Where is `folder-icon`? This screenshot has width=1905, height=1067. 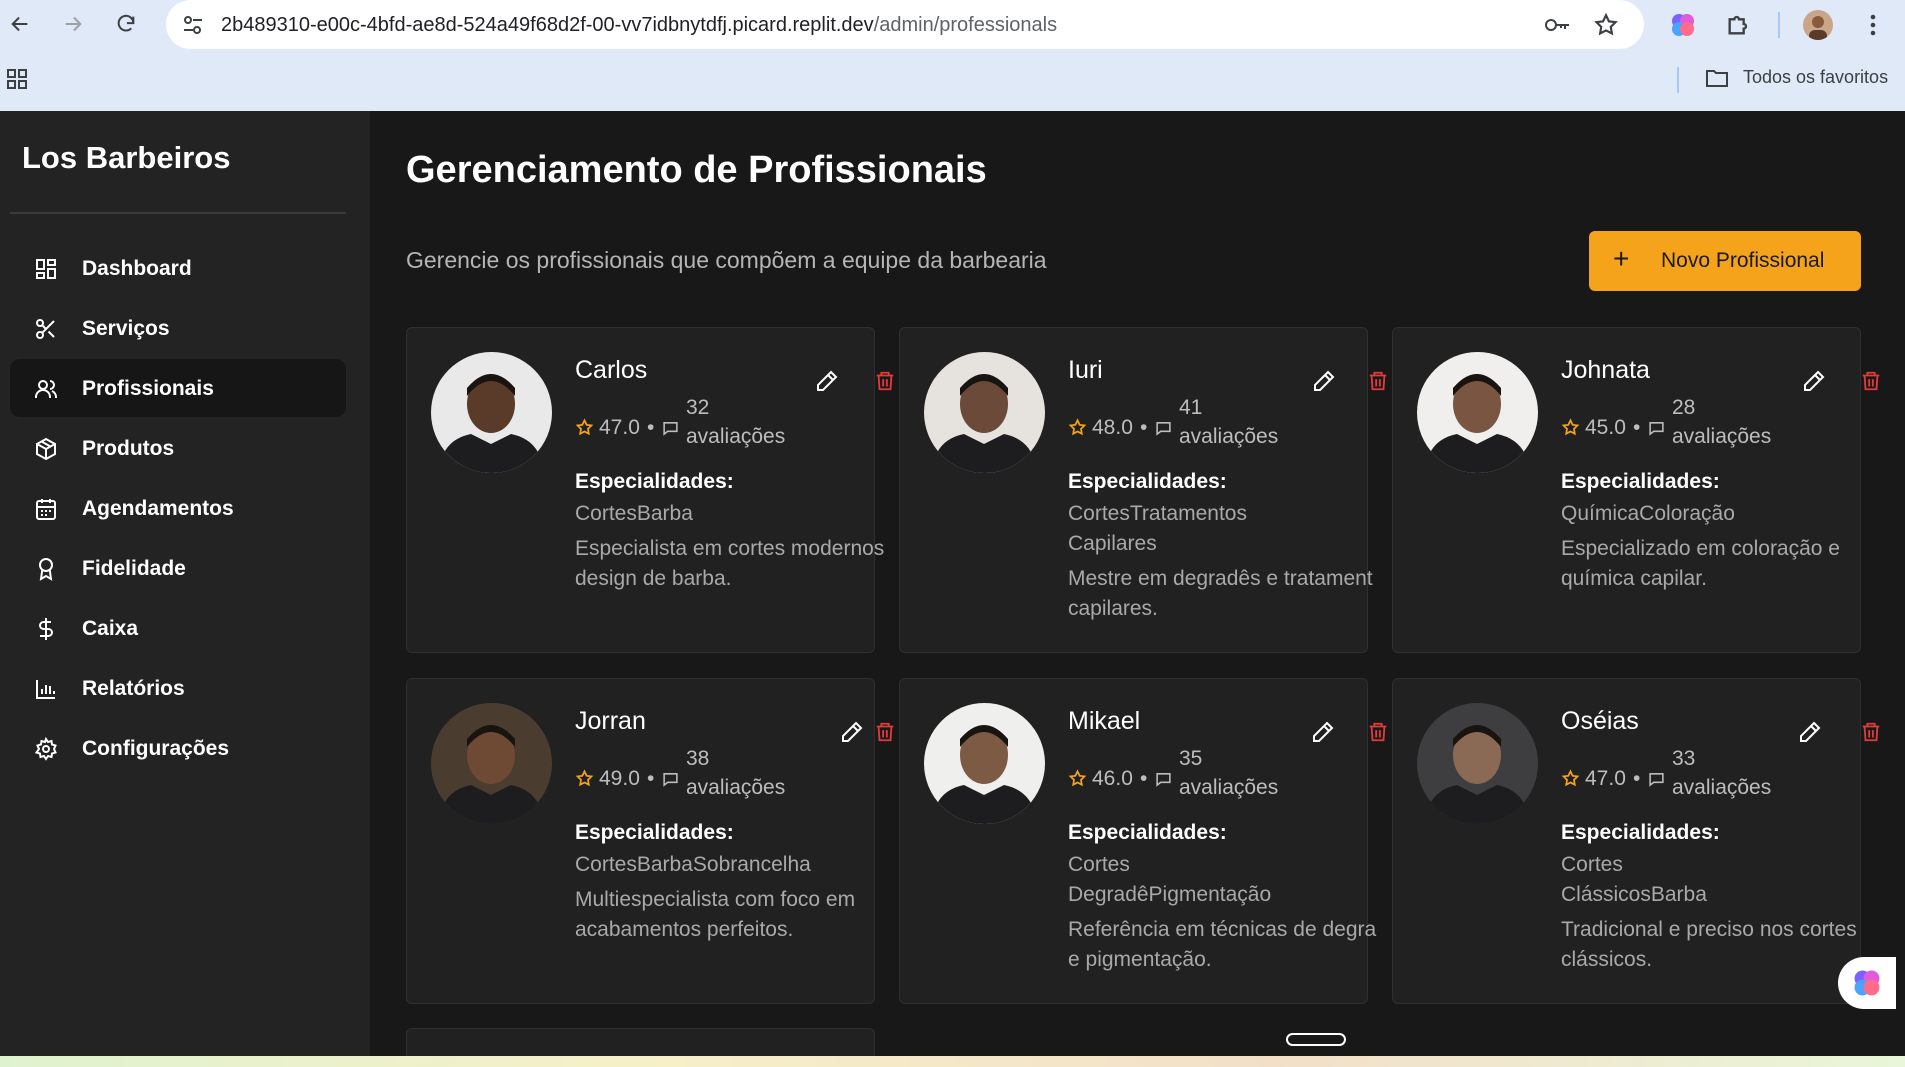 folder-icon is located at coordinates (1717, 78).